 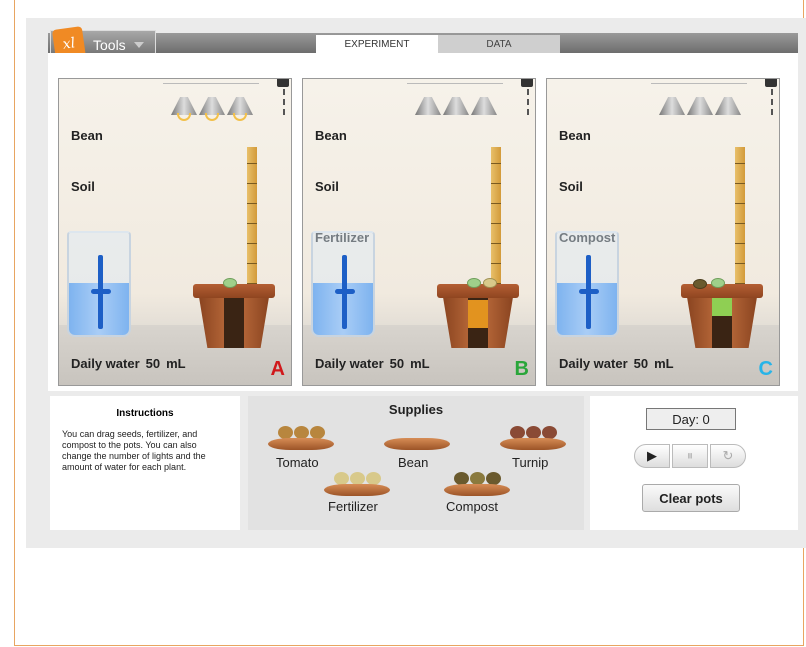 What do you see at coordinates (277, 369) in the screenshot?
I see `chamber-letter: A` at bounding box center [277, 369].